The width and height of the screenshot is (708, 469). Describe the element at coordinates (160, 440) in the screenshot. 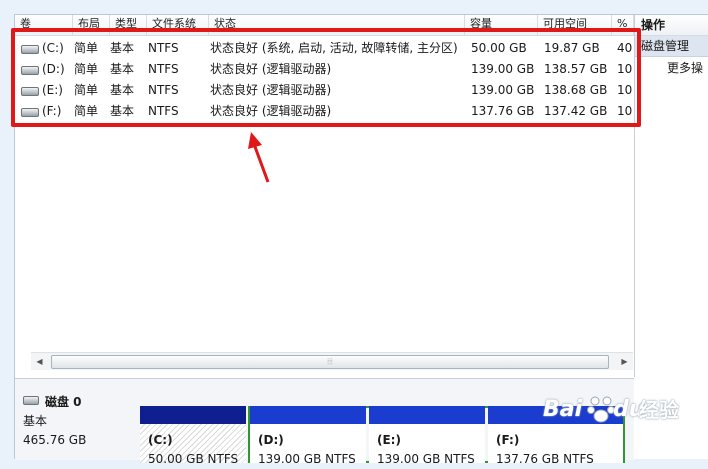

I see `partition-name: (C:)` at that location.